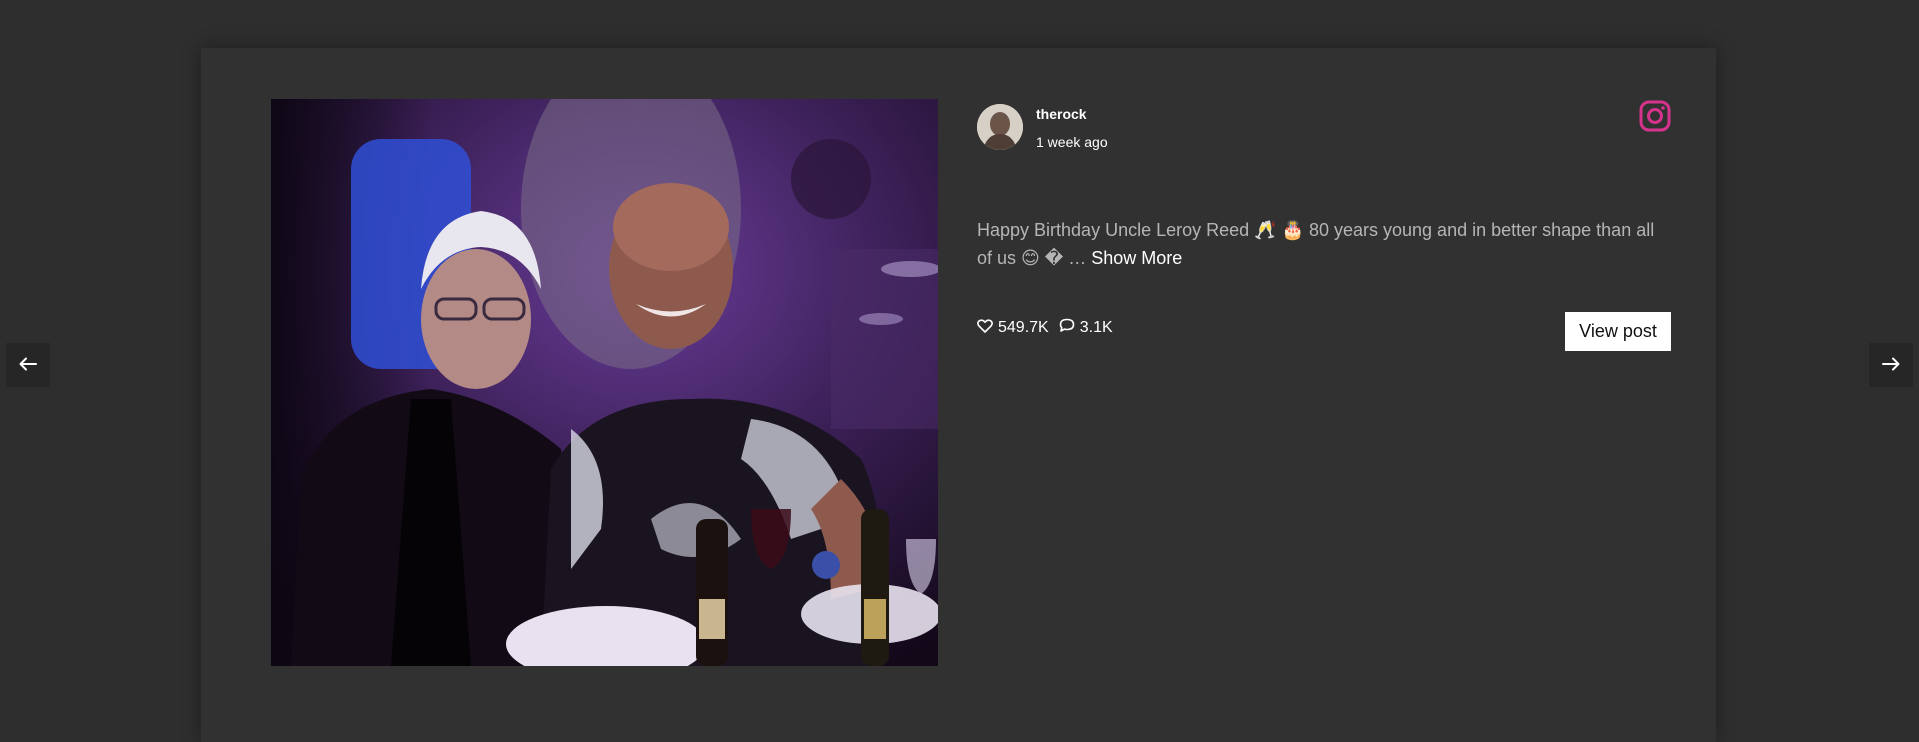 The image size is (1919, 742). What do you see at coordinates (1136, 258) in the screenshot?
I see `show-more-link: Show More` at bounding box center [1136, 258].